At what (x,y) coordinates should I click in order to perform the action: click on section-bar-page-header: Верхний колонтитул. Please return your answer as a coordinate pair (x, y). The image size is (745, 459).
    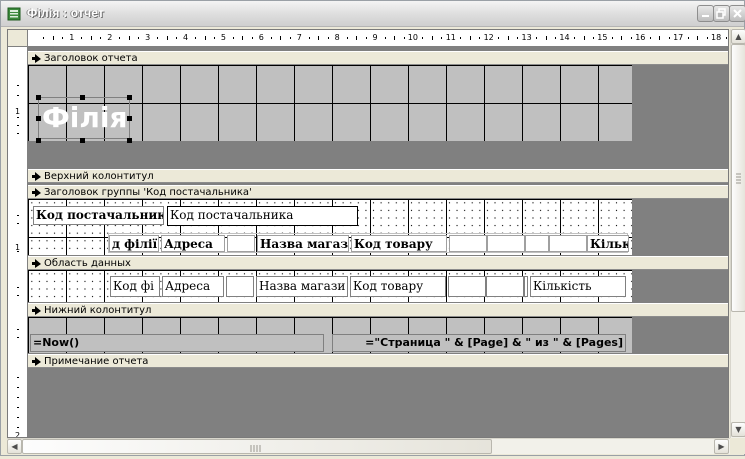
    Looking at the image, I should click on (378, 176).